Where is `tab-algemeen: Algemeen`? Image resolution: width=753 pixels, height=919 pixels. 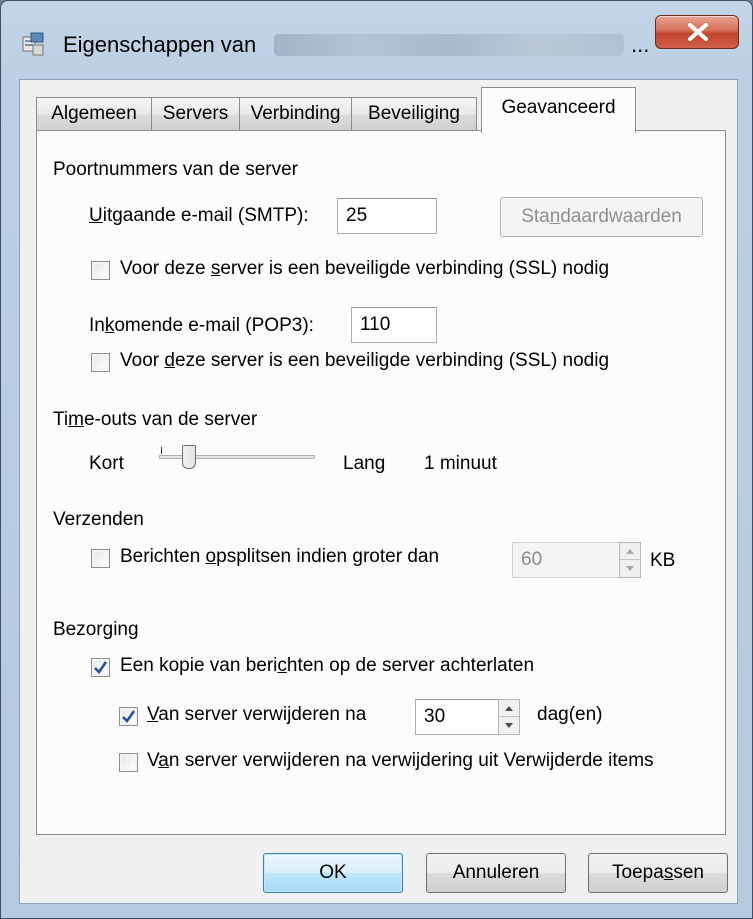 tab-algemeen: Algemeen is located at coordinates (94, 114).